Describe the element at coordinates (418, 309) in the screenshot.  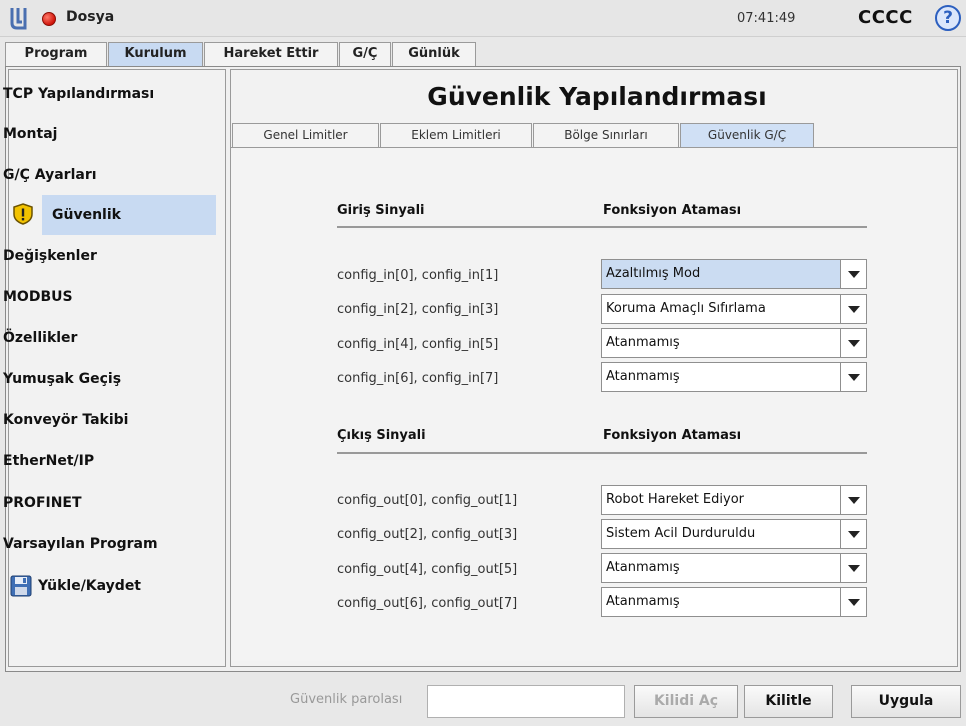
I see `input-signal-label: config_in[2], config_in[3]` at that location.